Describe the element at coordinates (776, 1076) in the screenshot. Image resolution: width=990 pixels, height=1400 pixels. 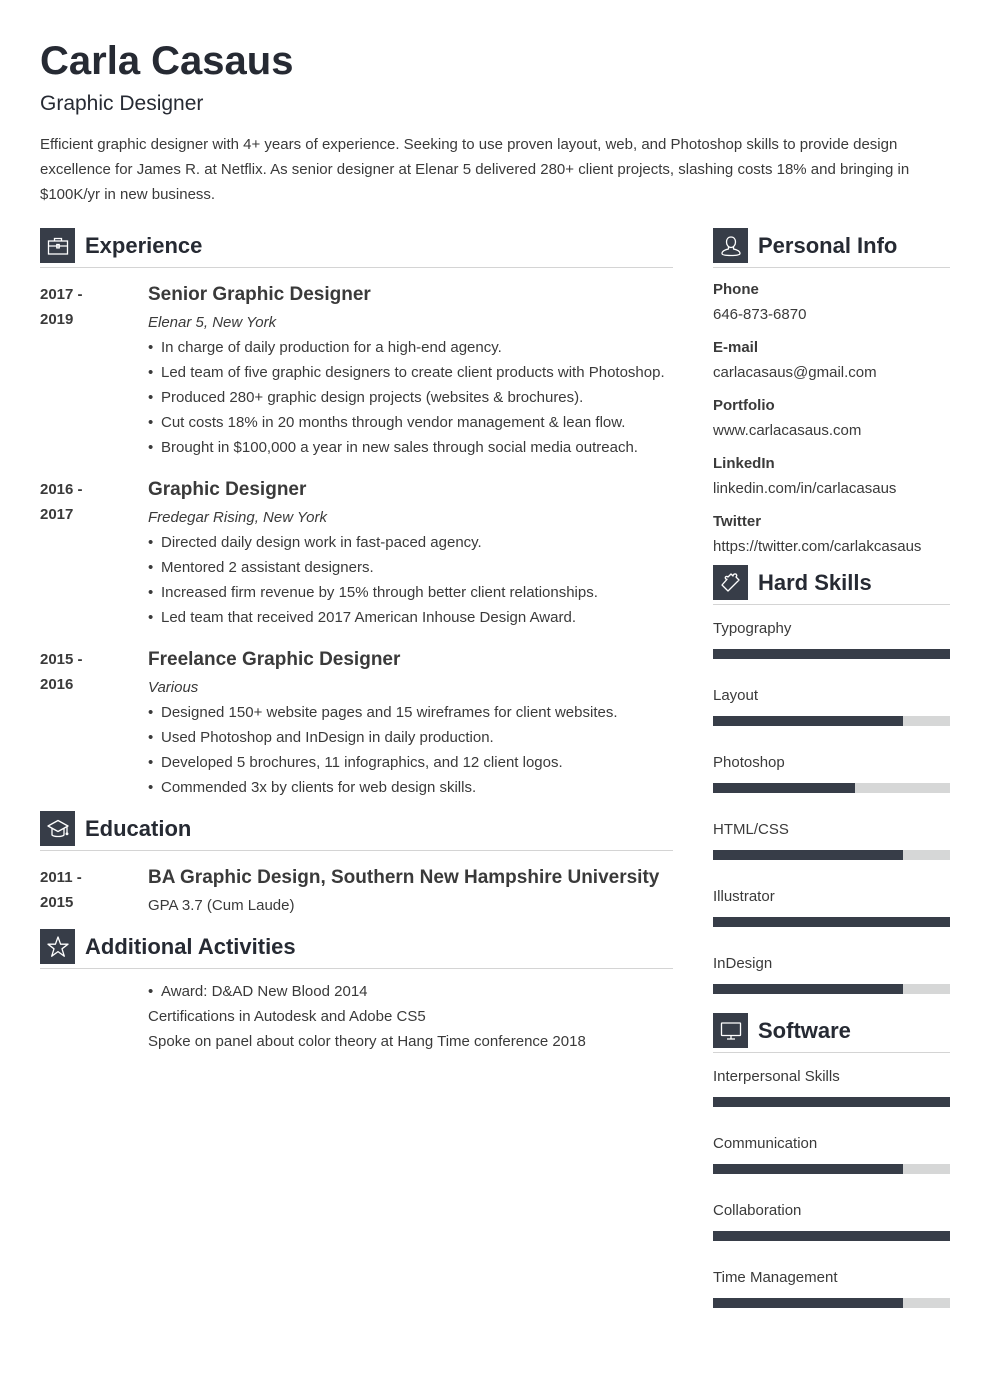
I see `skill-label: Interpersonal Skills` at that location.